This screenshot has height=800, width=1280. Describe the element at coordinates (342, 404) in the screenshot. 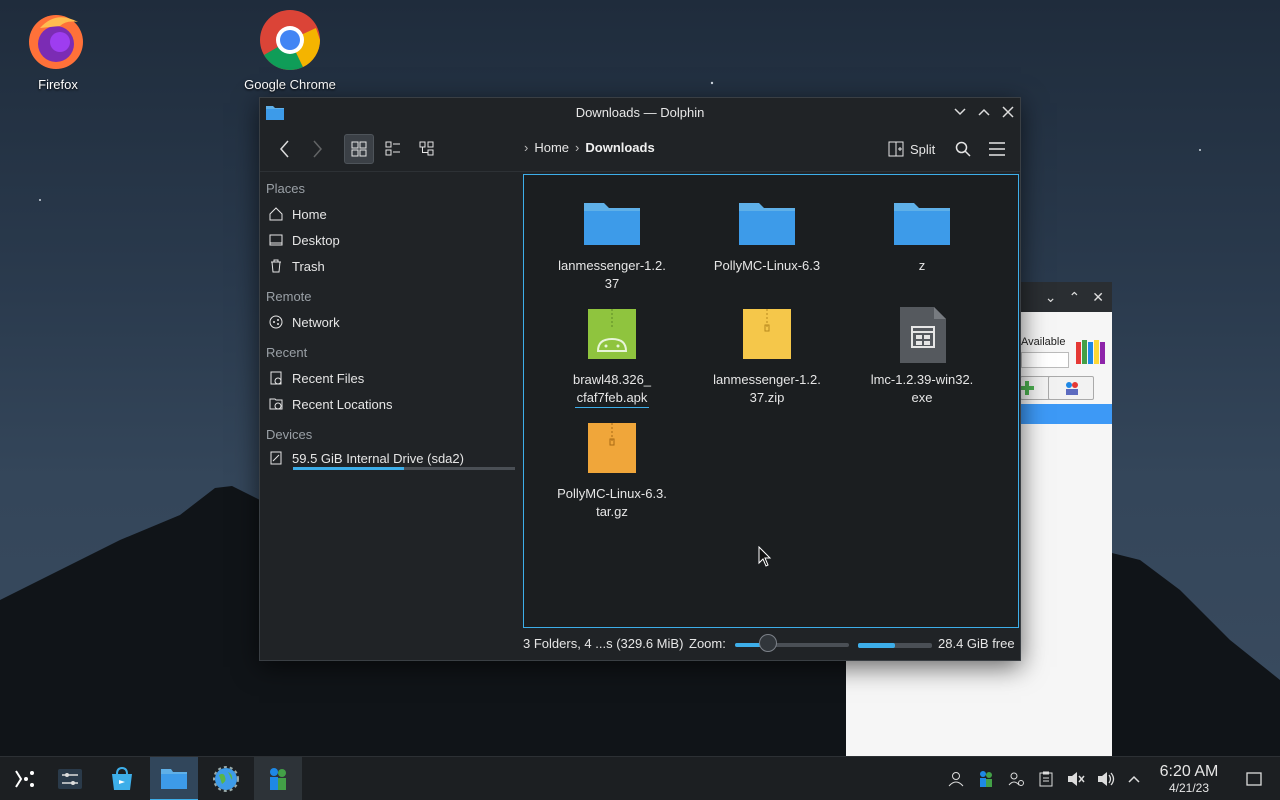

I see `sidebar-item-label: Recent Locations` at that location.